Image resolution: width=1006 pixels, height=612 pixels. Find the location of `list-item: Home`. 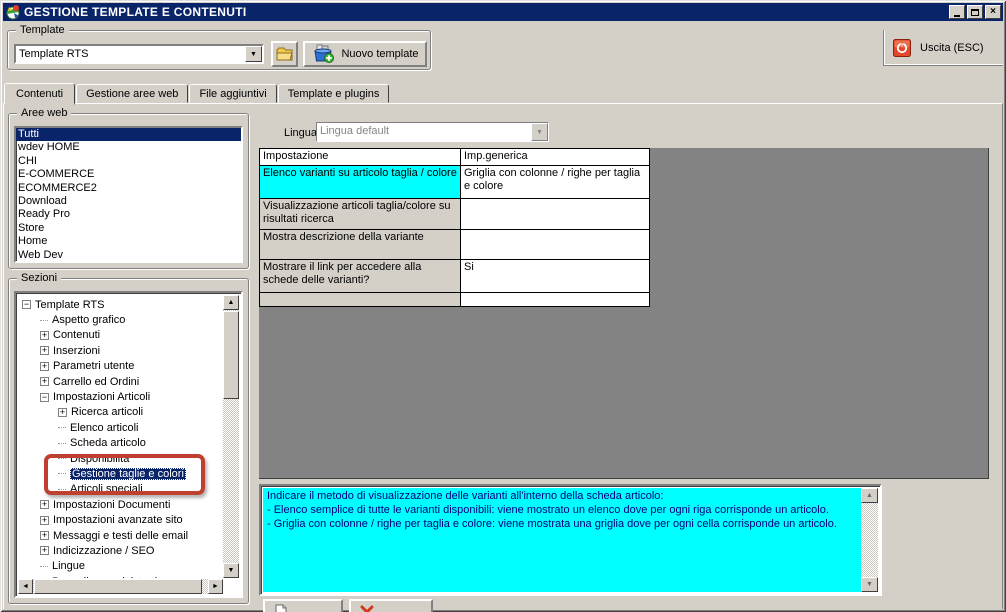

list-item: Home is located at coordinates (128, 241).